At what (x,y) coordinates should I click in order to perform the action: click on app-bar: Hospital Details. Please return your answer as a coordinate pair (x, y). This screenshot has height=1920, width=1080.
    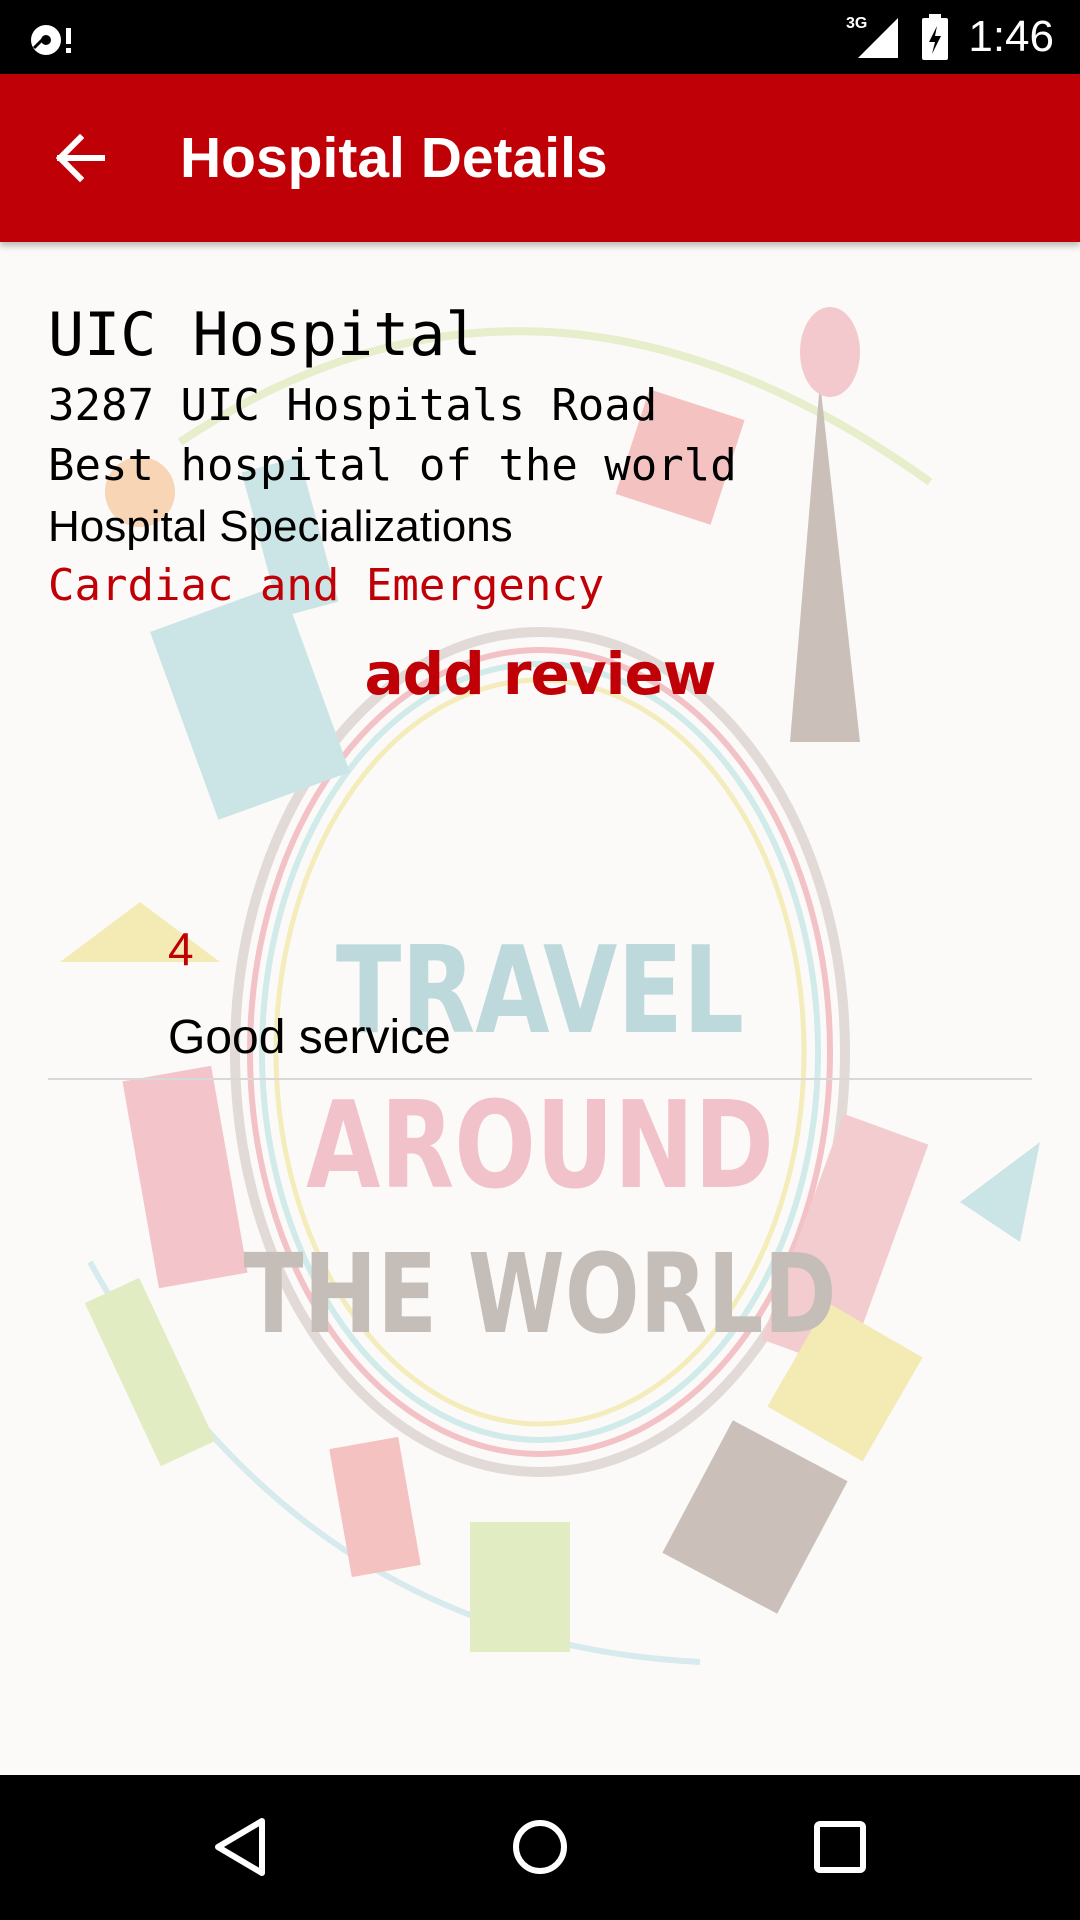
    Looking at the image, I should click on (540, 158).